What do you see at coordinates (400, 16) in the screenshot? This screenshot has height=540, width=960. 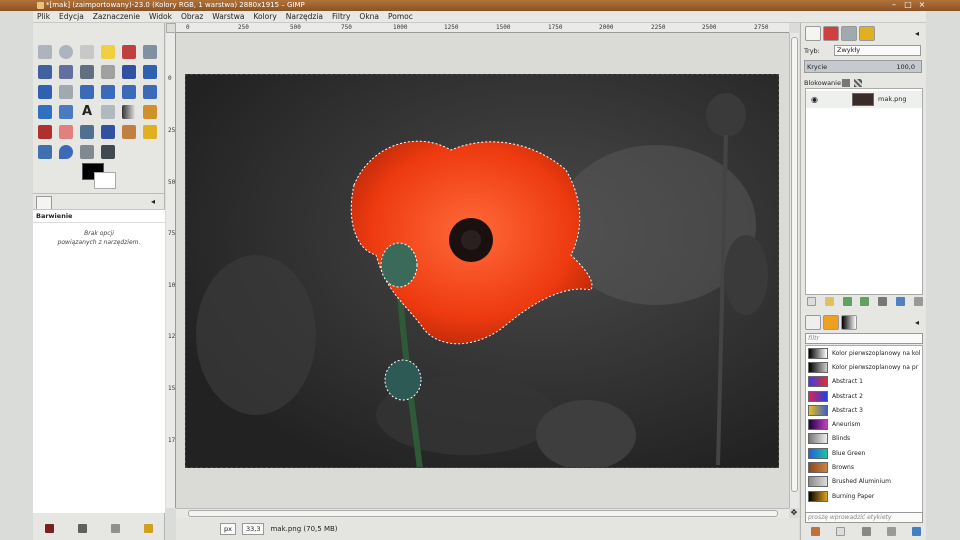 I see `menu-pomoc: Pomoc` at bounding box center [400, 16].